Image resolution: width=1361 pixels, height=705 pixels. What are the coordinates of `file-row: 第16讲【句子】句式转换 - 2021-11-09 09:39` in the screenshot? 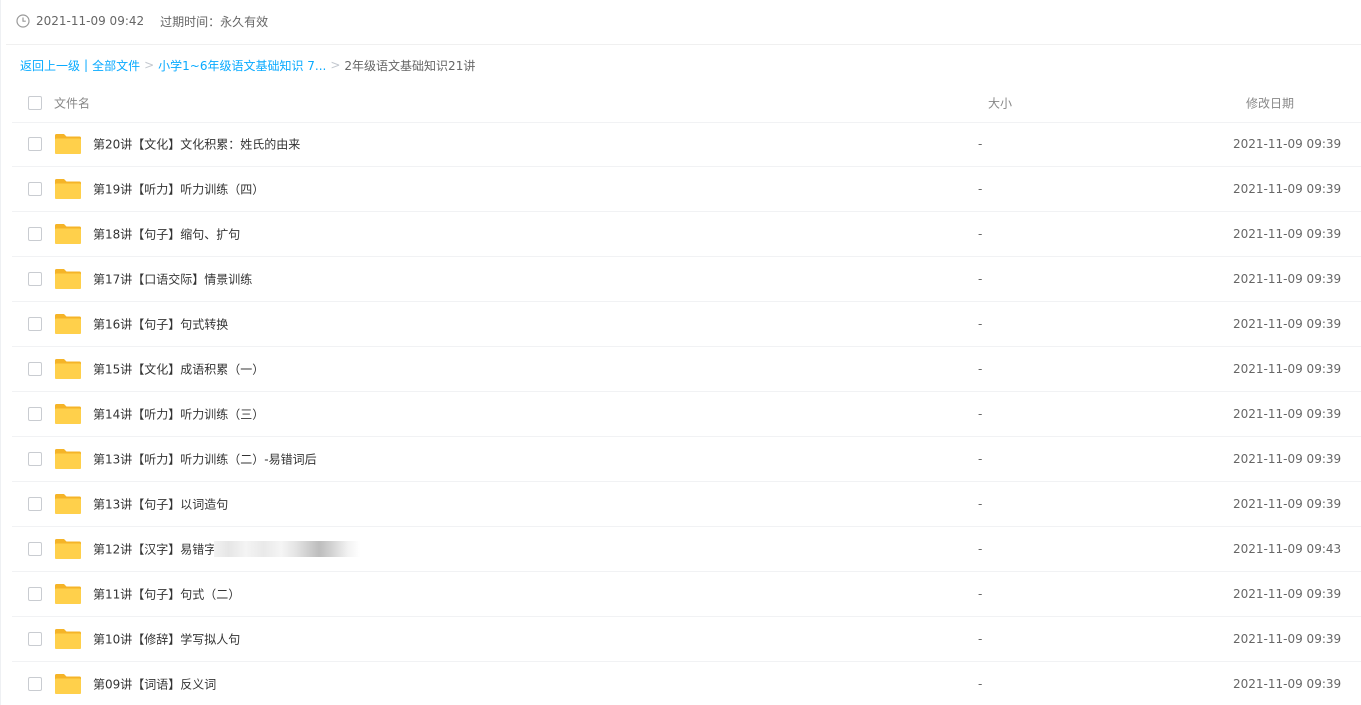 It's located at (686, 324).